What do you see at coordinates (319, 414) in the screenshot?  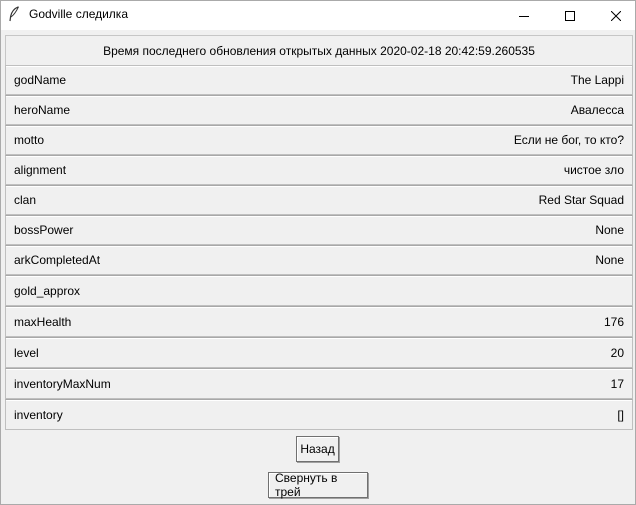 I see `table-row: inventory []` at bounding box center [319, 414].